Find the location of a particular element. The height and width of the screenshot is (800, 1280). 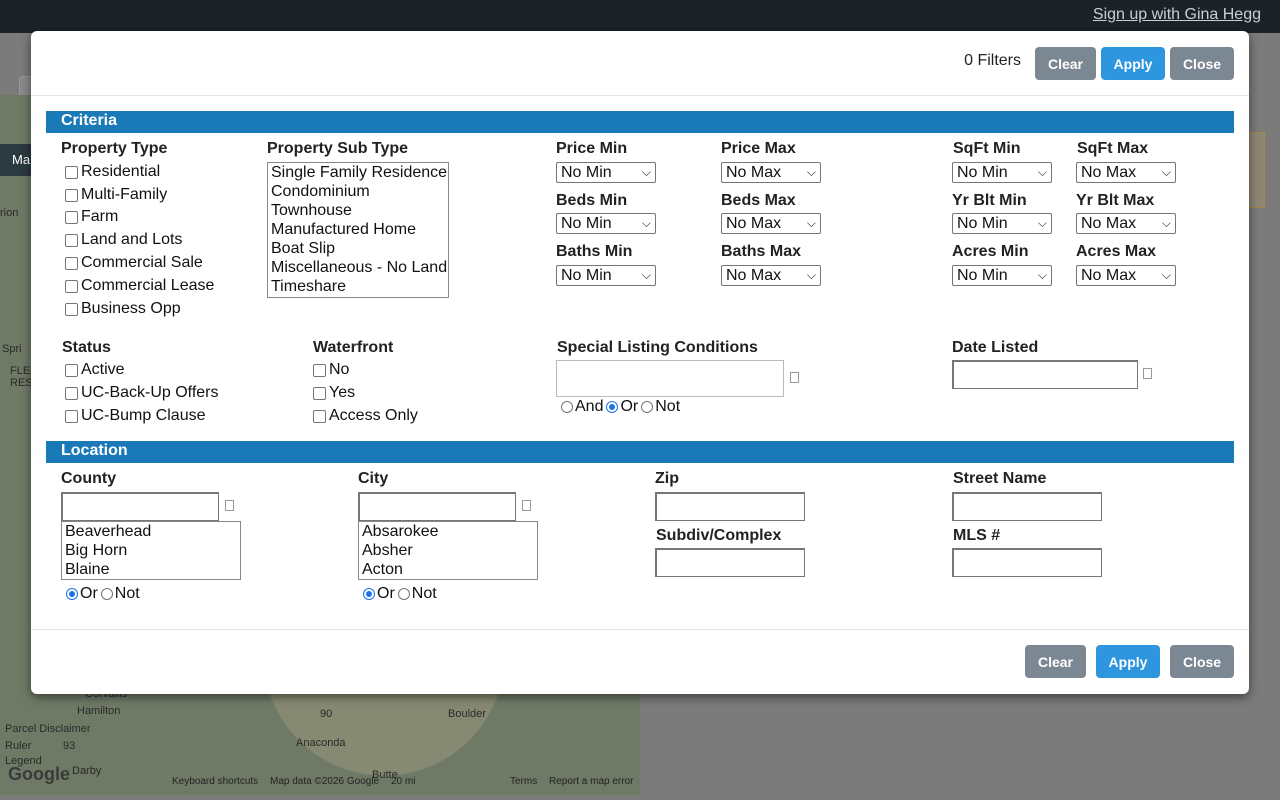

list-item: Beaverhead is located at coordinates (151, 531).